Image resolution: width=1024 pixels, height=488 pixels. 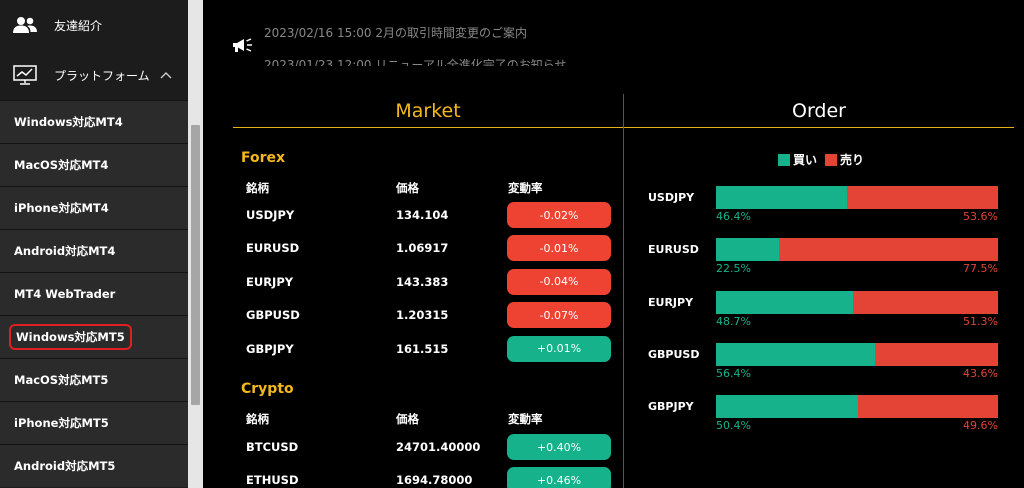 I want to click on sidebar-subitem-label: Android対応MT5, so click(x=65, y=466).